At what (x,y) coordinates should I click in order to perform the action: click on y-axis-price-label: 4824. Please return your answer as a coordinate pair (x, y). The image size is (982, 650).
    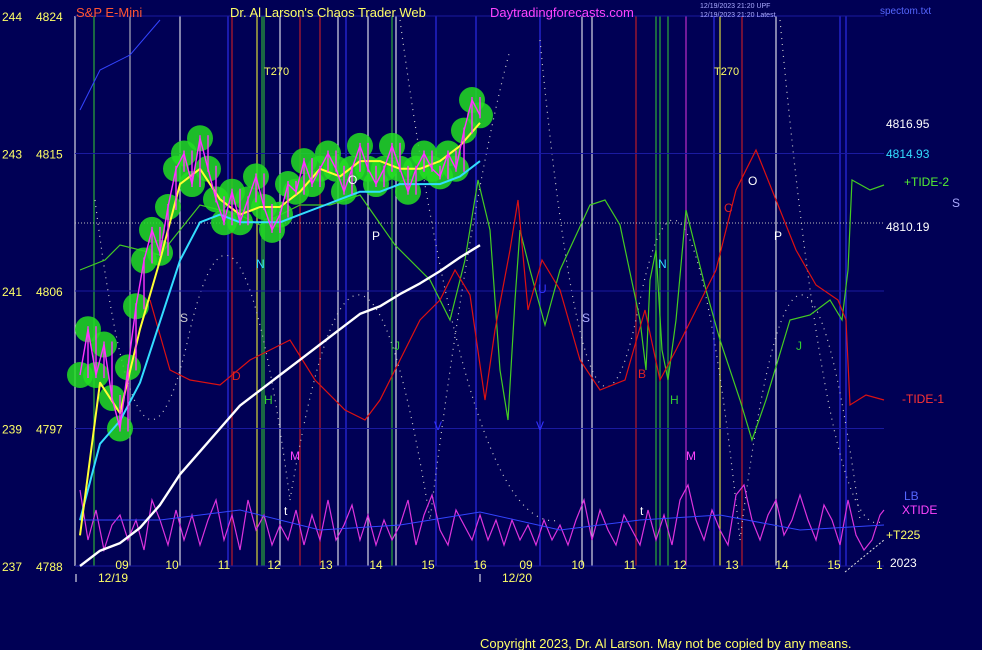
    Looking at the image, I should click on (49, 17).